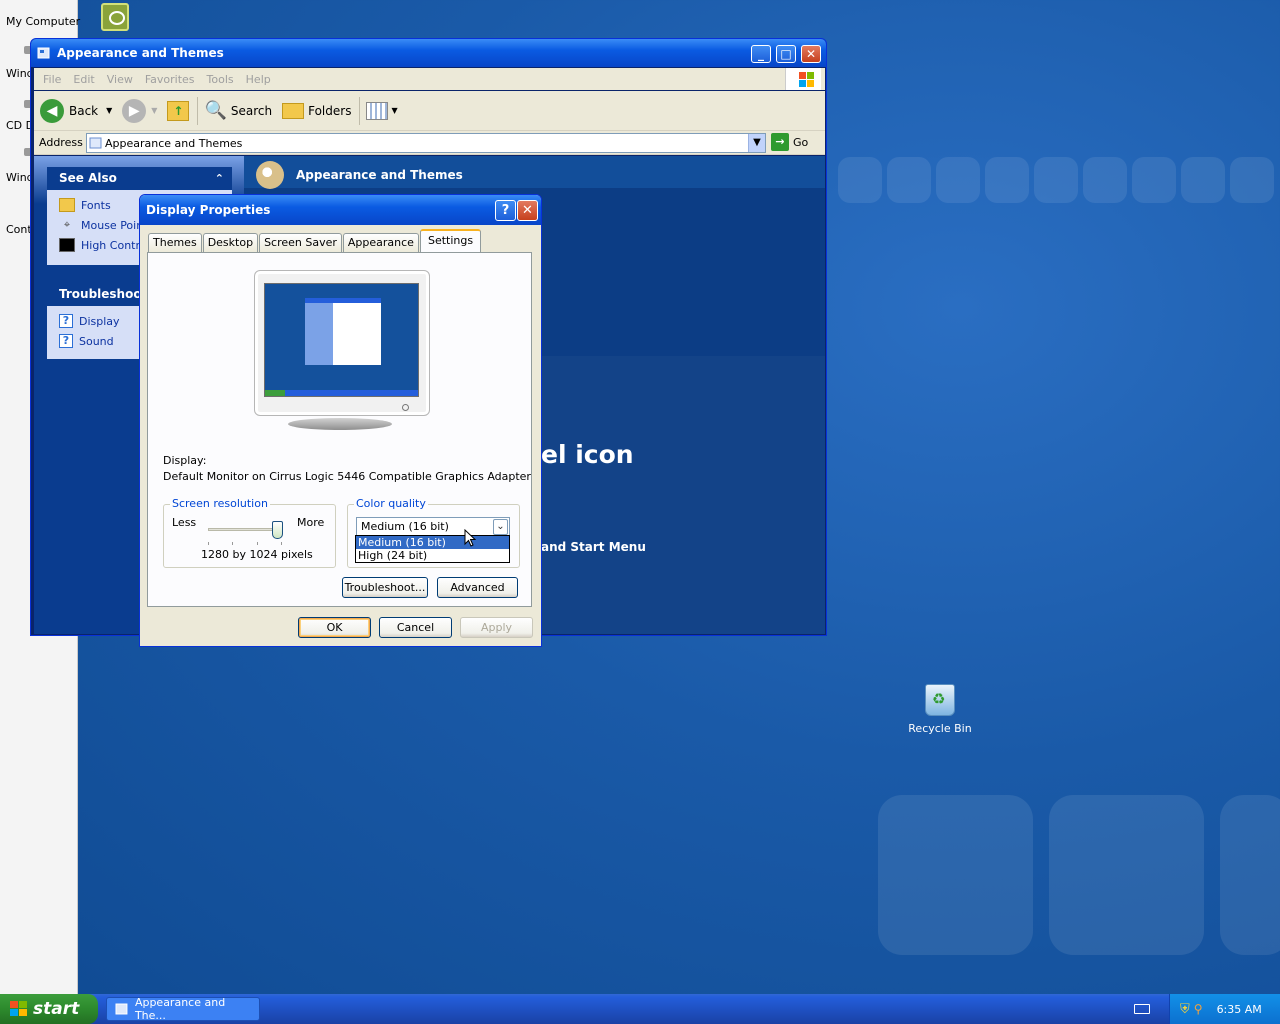 The height and width of the screenshot is (1024, 1280). What do you see at coordinates (258, 79) in the screenshot?
I see `menu-help: Help` at bounding box center [258, 79].